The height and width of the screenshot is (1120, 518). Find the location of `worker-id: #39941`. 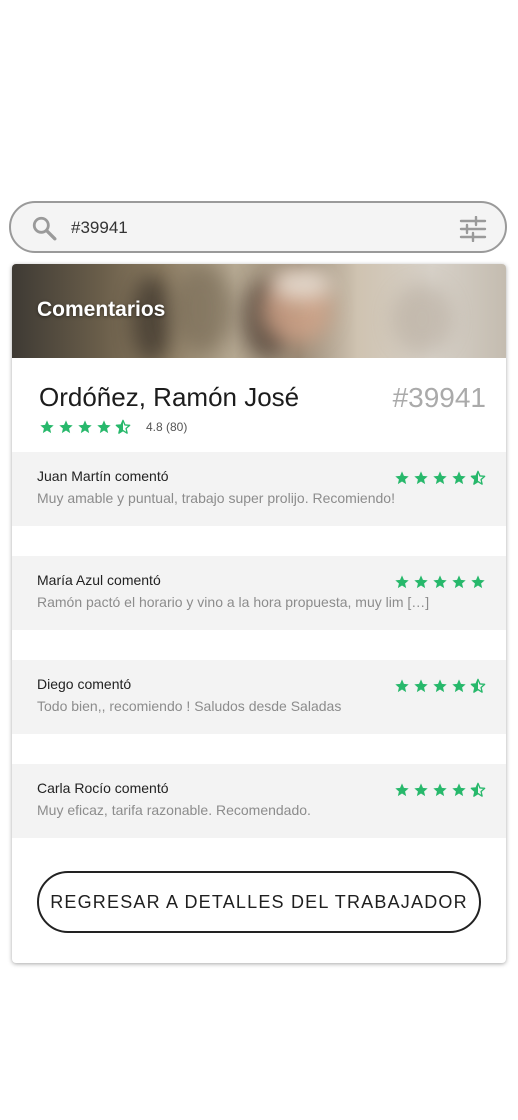

worker-id: #39941 is located at coordinates (439, 397).